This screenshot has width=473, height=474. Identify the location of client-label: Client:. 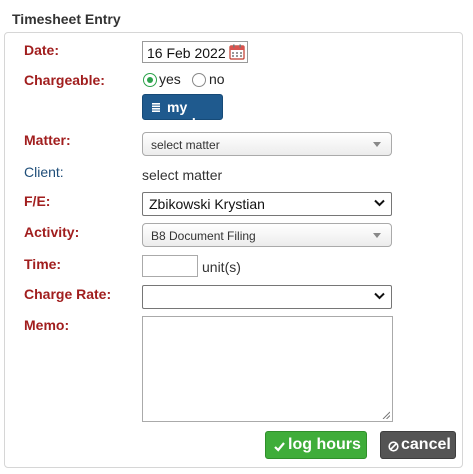
(44, 172).